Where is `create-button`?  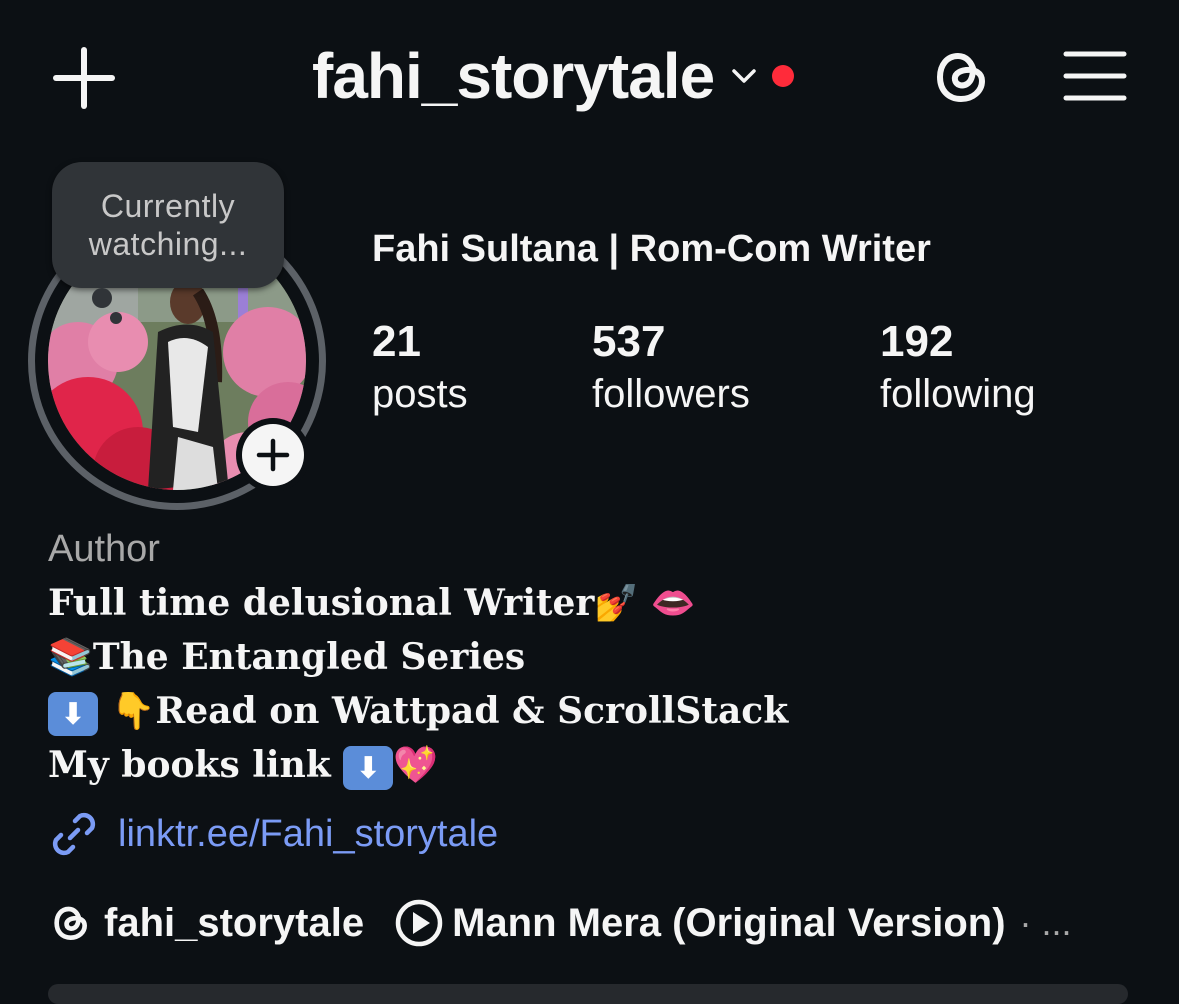
create-button is located at coordinates (84, 78).